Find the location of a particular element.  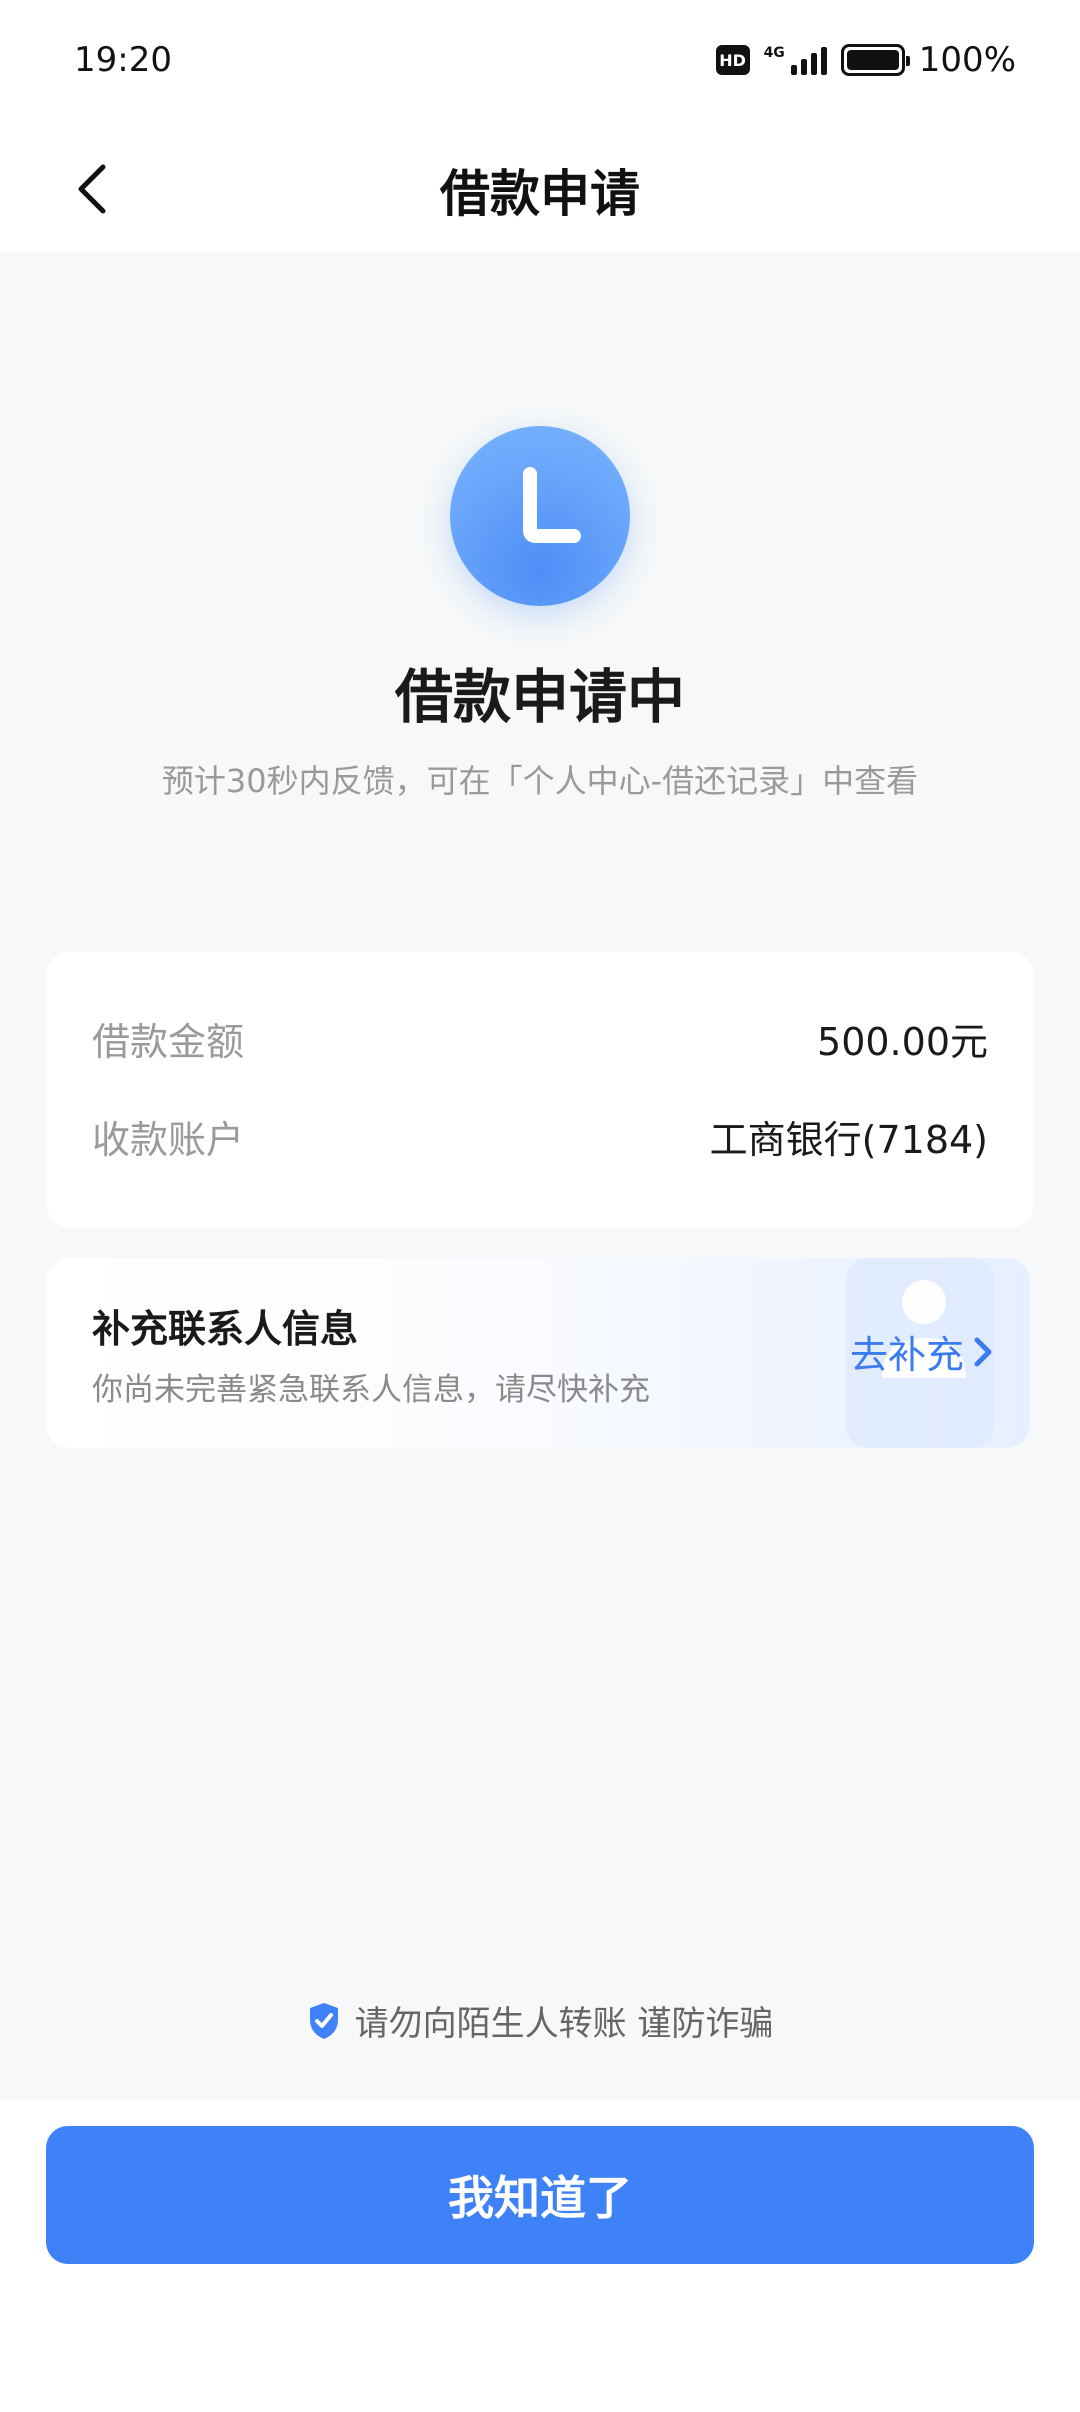

status-time: 19:20 is located at coordinates (123, 60).